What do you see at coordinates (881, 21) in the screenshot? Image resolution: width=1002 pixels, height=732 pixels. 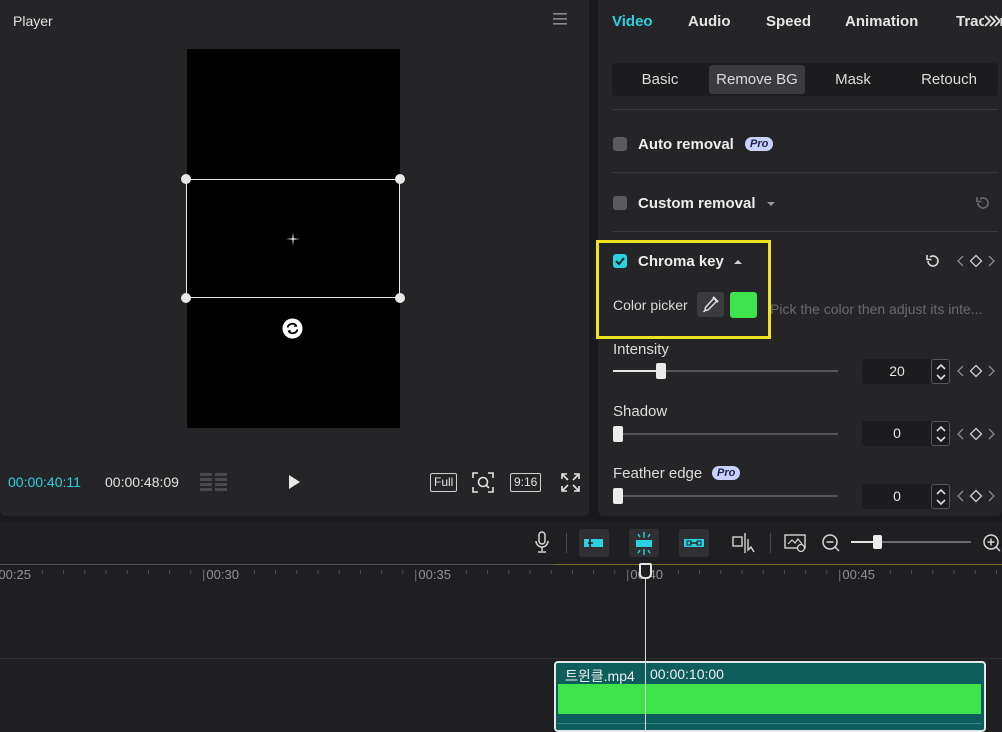 I see `tab-animation: Animation` at bounding box center [881, 21].